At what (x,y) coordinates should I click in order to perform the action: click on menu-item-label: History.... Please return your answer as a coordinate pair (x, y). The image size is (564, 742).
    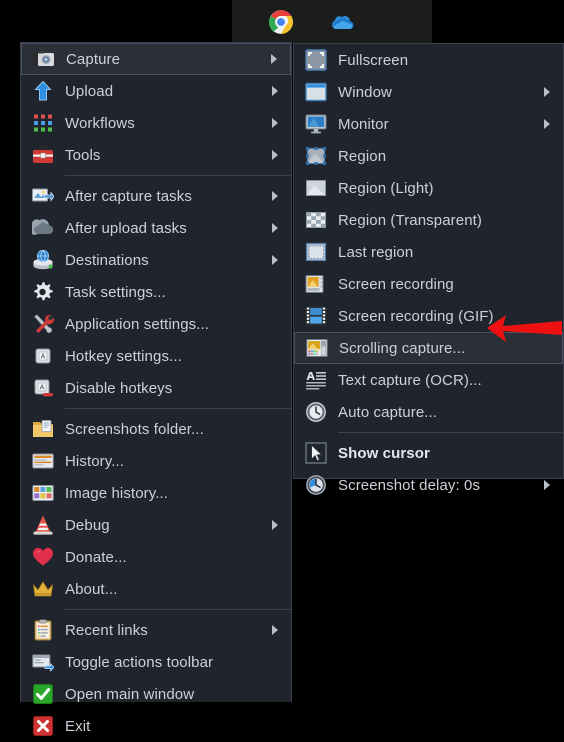
    Looking at the image, I should click on (95, 461).